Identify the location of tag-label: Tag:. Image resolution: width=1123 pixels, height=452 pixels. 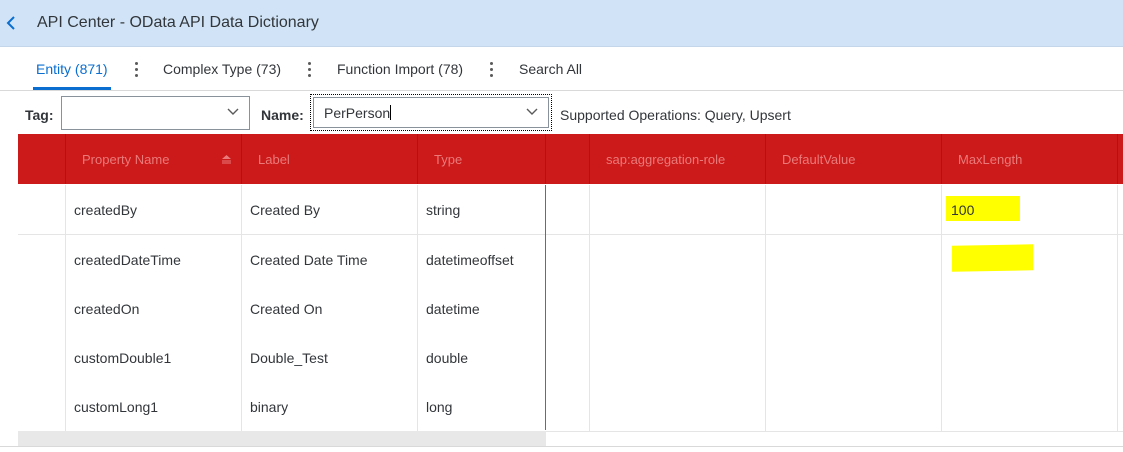
(39, 115).